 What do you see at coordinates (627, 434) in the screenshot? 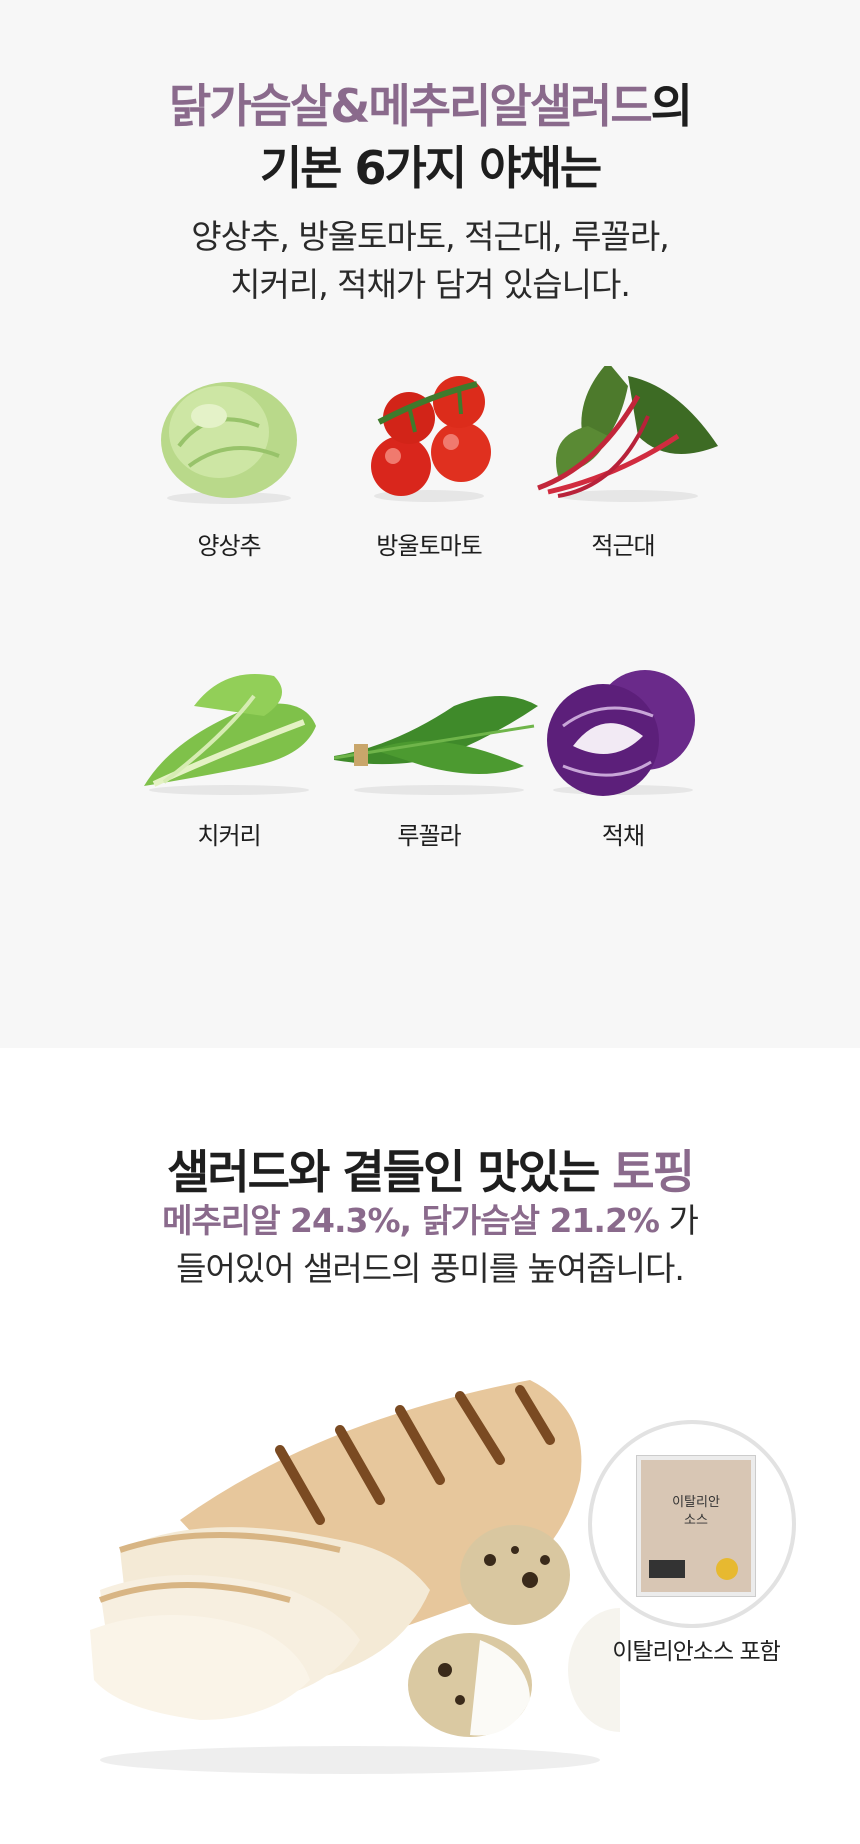
I see `red-chard-icon` at bounding box center [627, 434].